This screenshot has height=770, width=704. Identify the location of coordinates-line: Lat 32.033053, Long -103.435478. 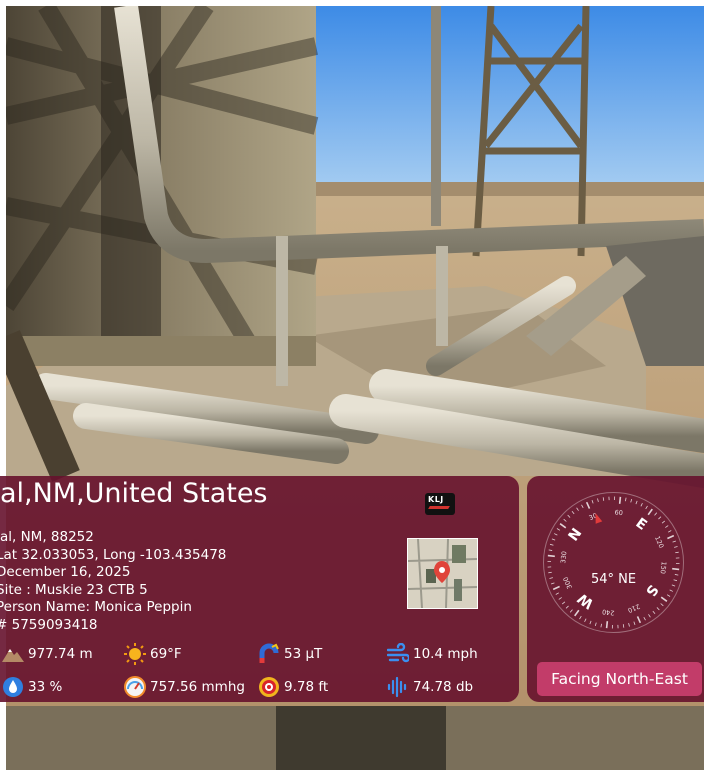
(113, 554).